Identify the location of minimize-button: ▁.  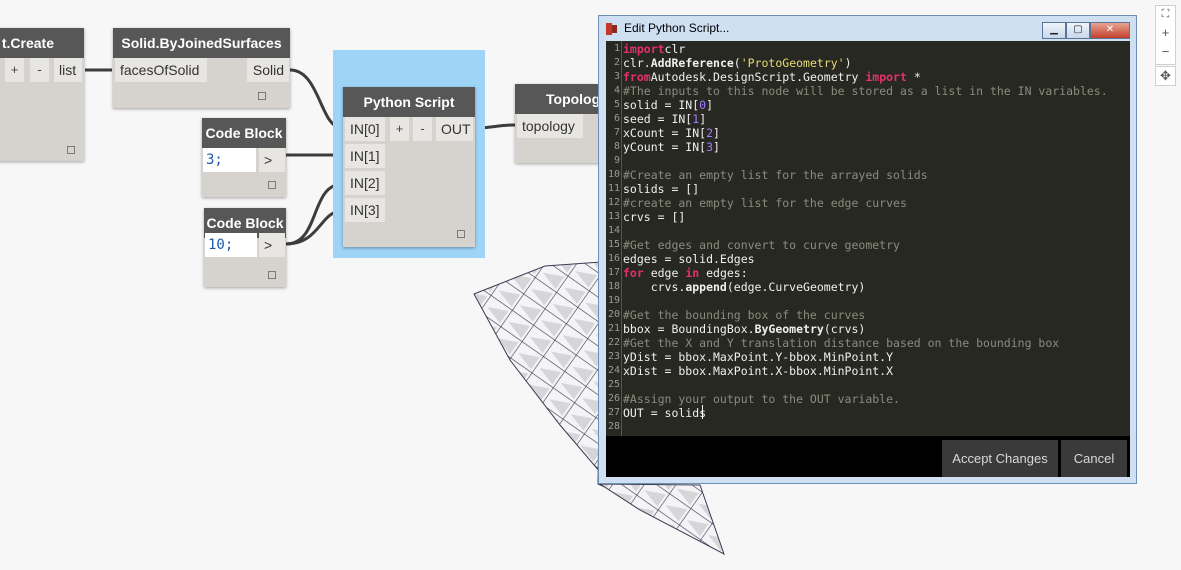
(1054, 30).